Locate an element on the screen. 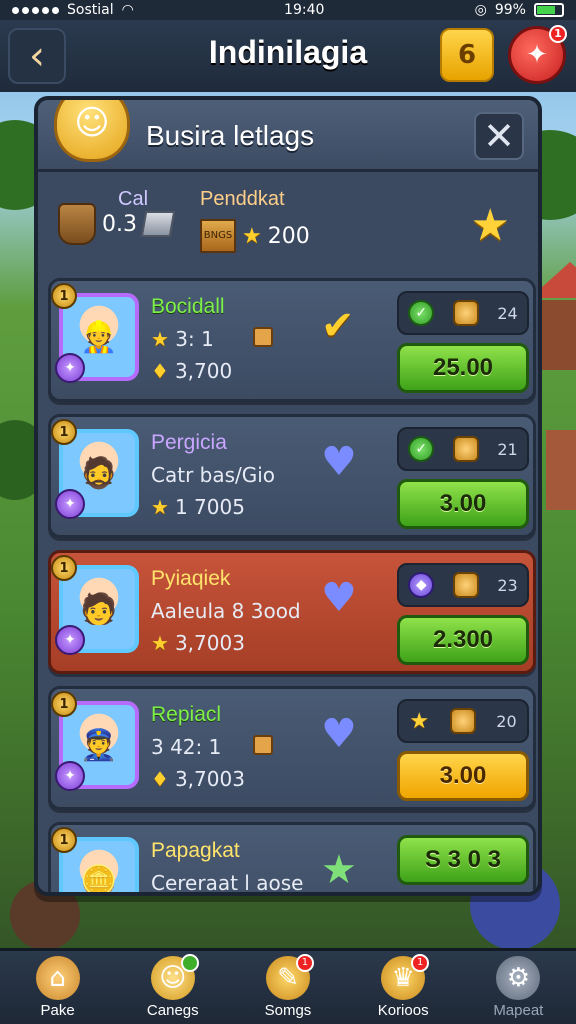 The width and height of the screenshot is (576, 1024). coin-button: 6 is located at coordinates (467, 55).